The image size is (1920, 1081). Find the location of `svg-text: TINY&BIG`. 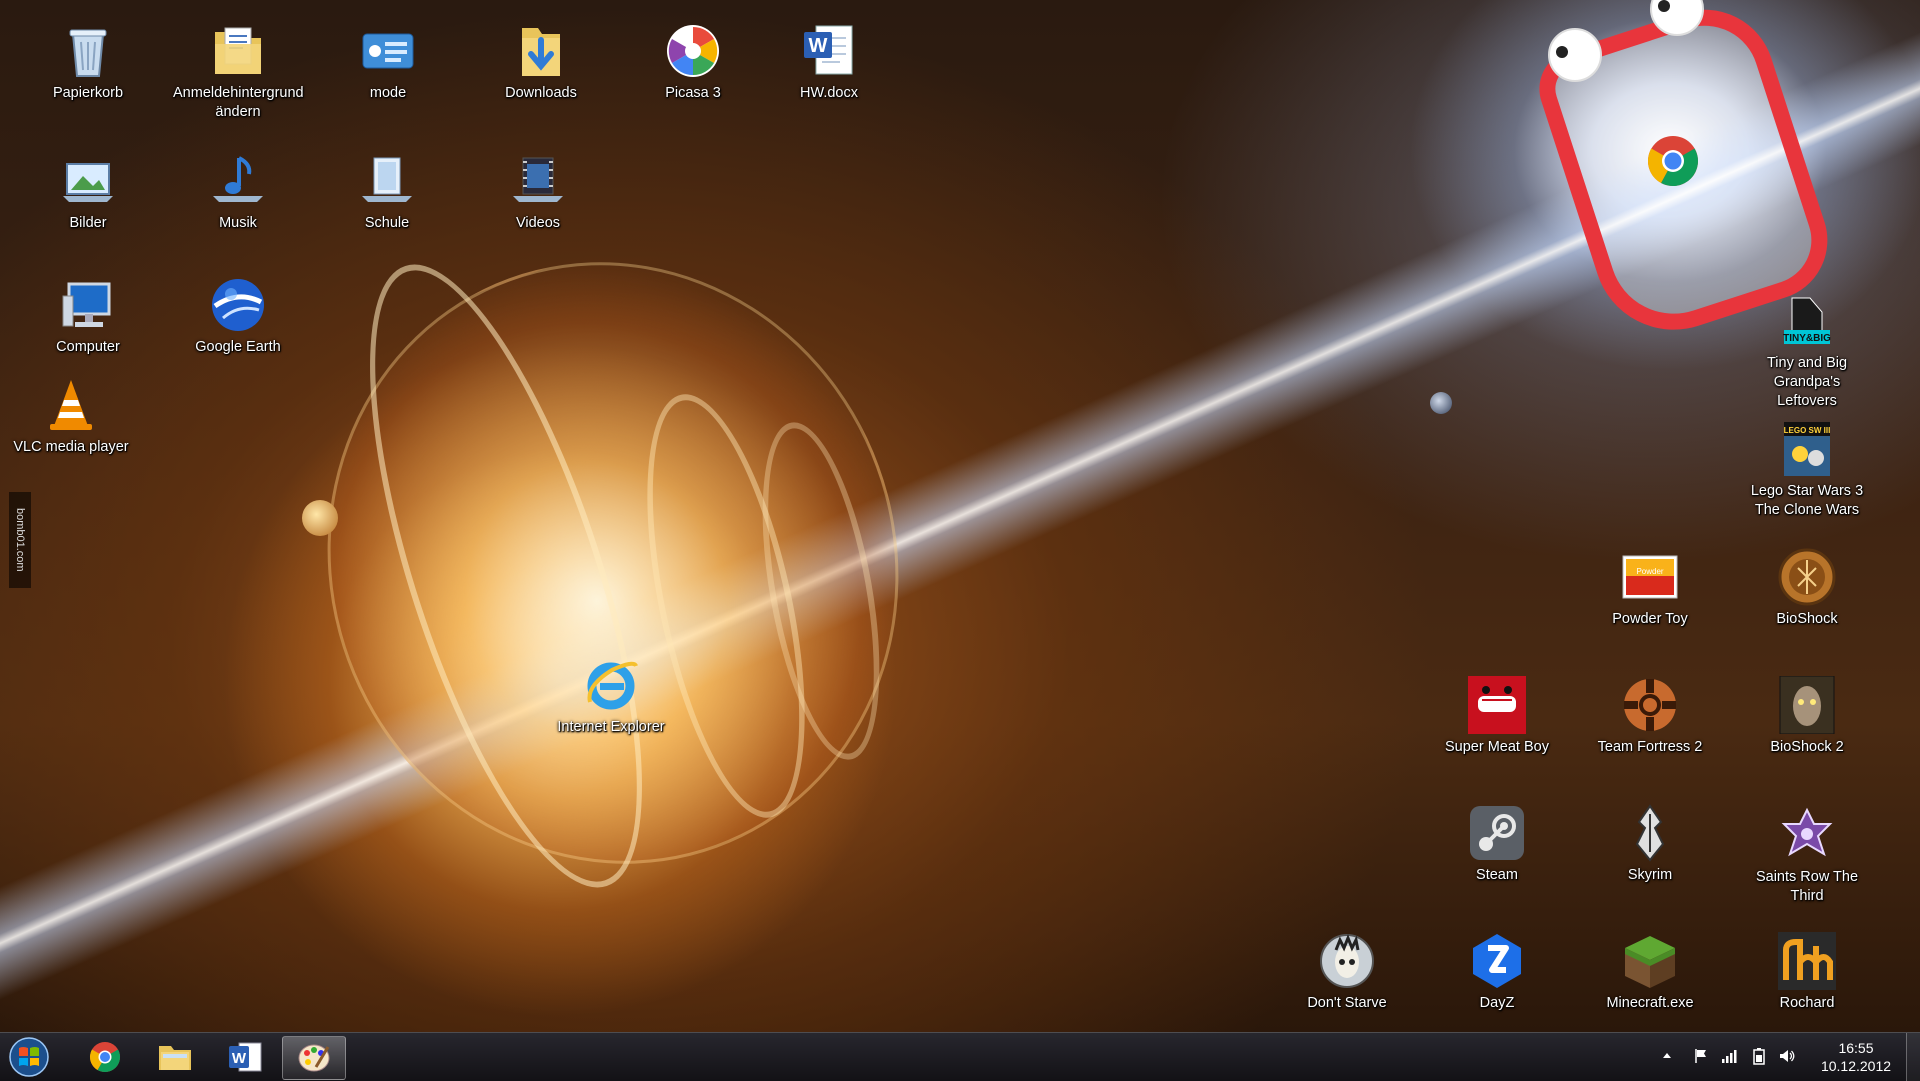

svg-text: TINY&BIG is located at coordinates (1807, 338).